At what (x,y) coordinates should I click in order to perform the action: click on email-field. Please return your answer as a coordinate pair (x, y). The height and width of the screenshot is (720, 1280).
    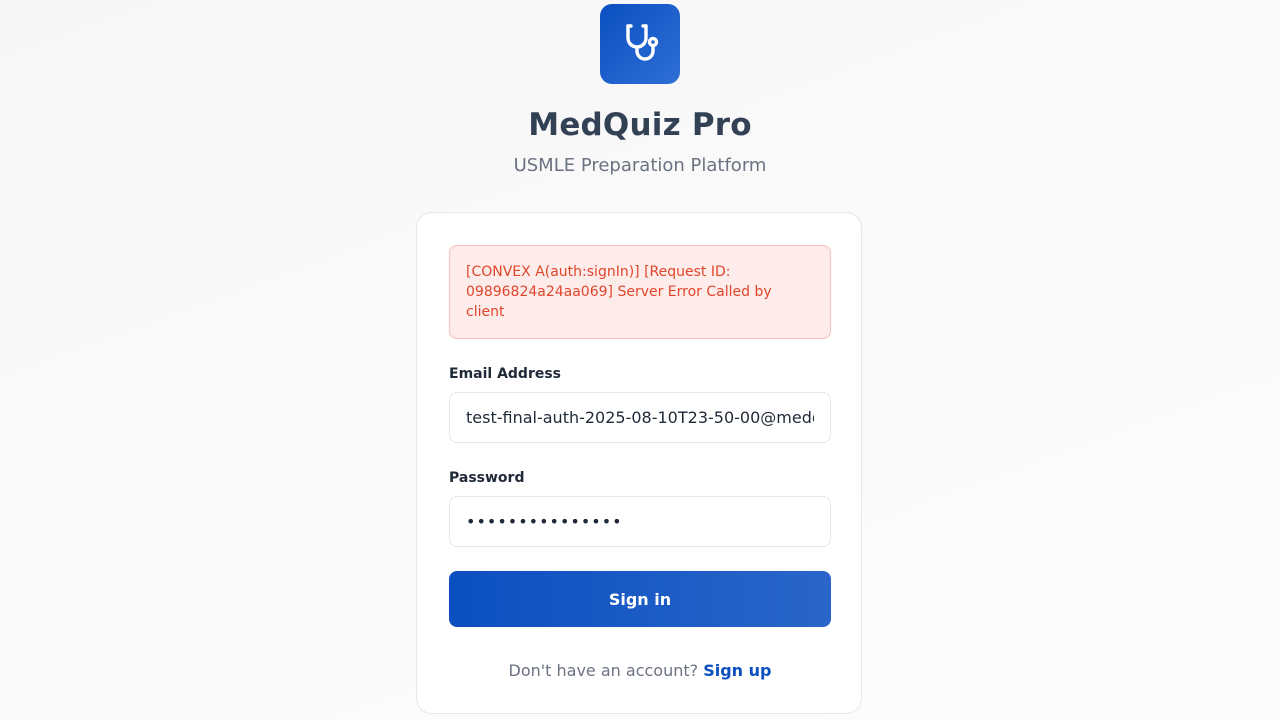
    Looking at the image, I should click on (640, 417).